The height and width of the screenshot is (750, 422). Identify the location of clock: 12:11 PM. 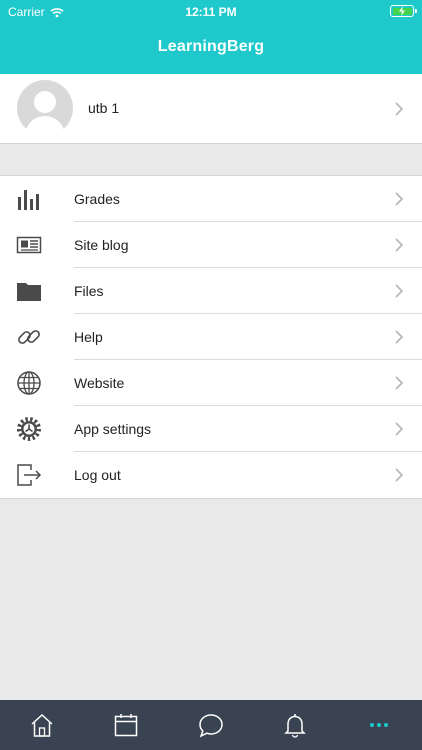
(211, 12).